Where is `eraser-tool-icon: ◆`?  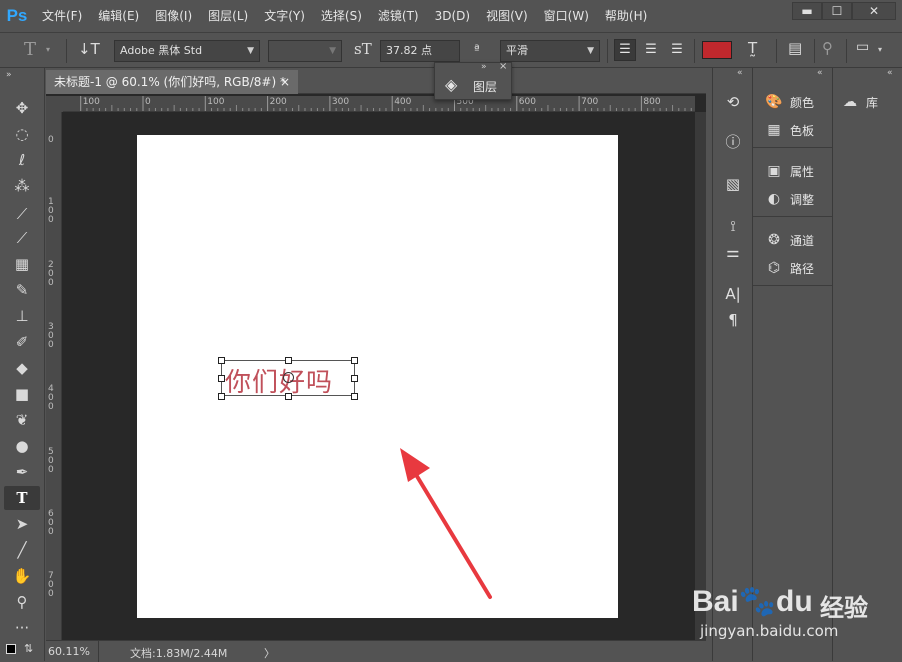
eraser-tool-icon: ◆ is located at coordinates (22, 368).